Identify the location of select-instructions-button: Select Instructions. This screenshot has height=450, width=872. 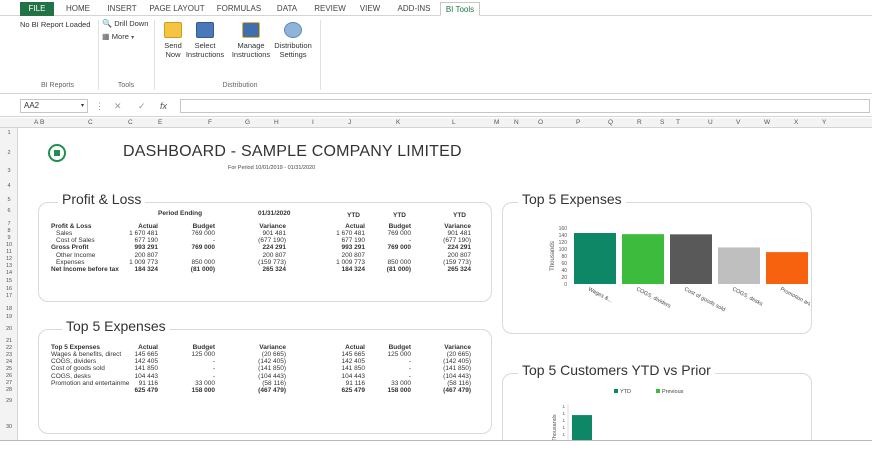
(205, 50).